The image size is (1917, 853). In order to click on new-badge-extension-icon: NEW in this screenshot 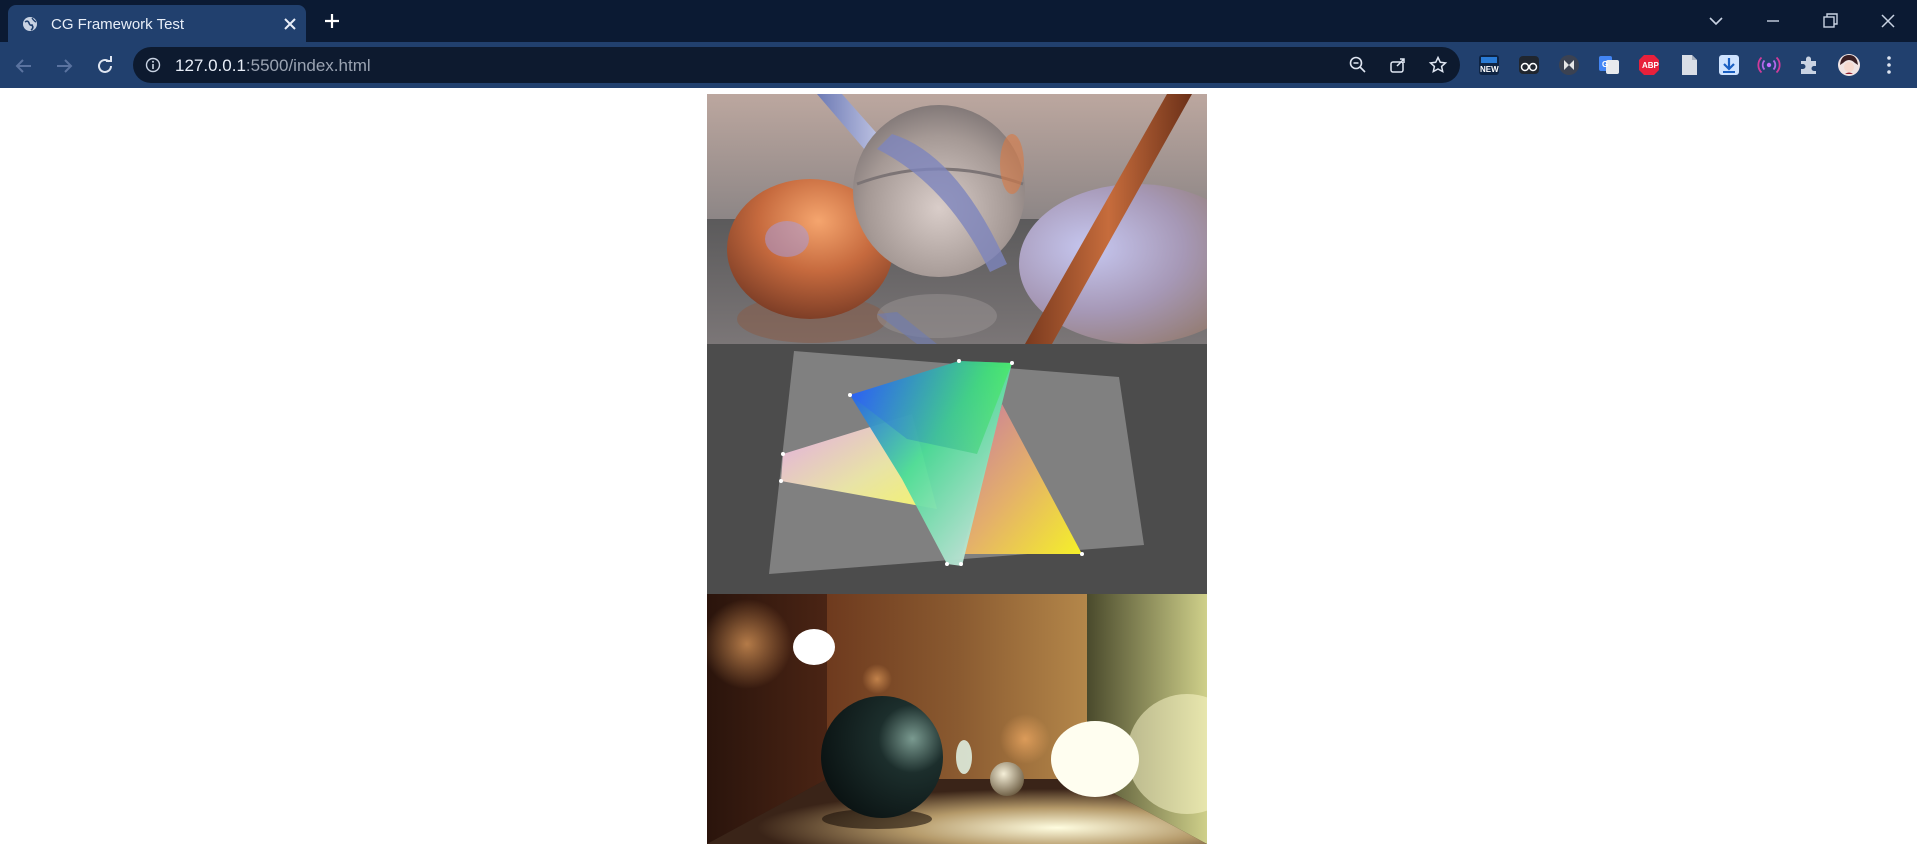, I will do `click(1489, 65)`.